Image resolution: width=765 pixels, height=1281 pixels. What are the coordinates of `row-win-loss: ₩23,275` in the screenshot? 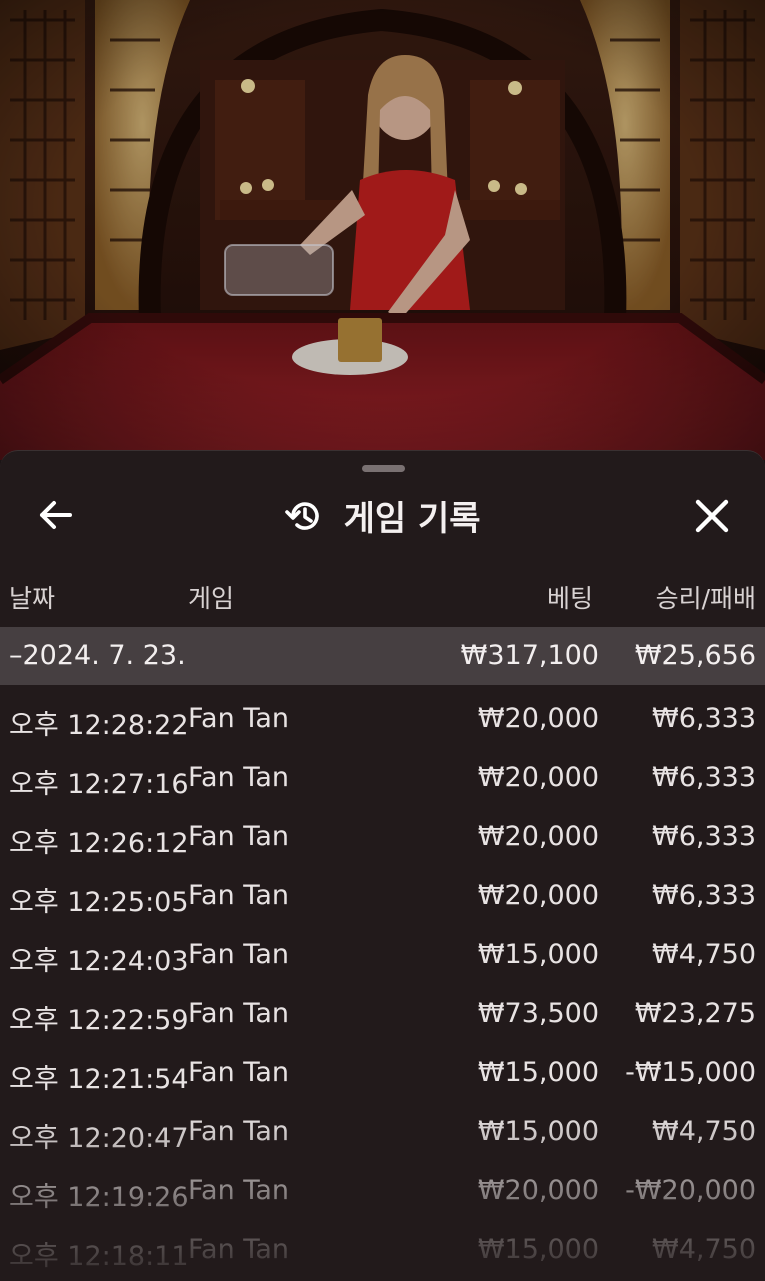 It's located at (695, 1013).